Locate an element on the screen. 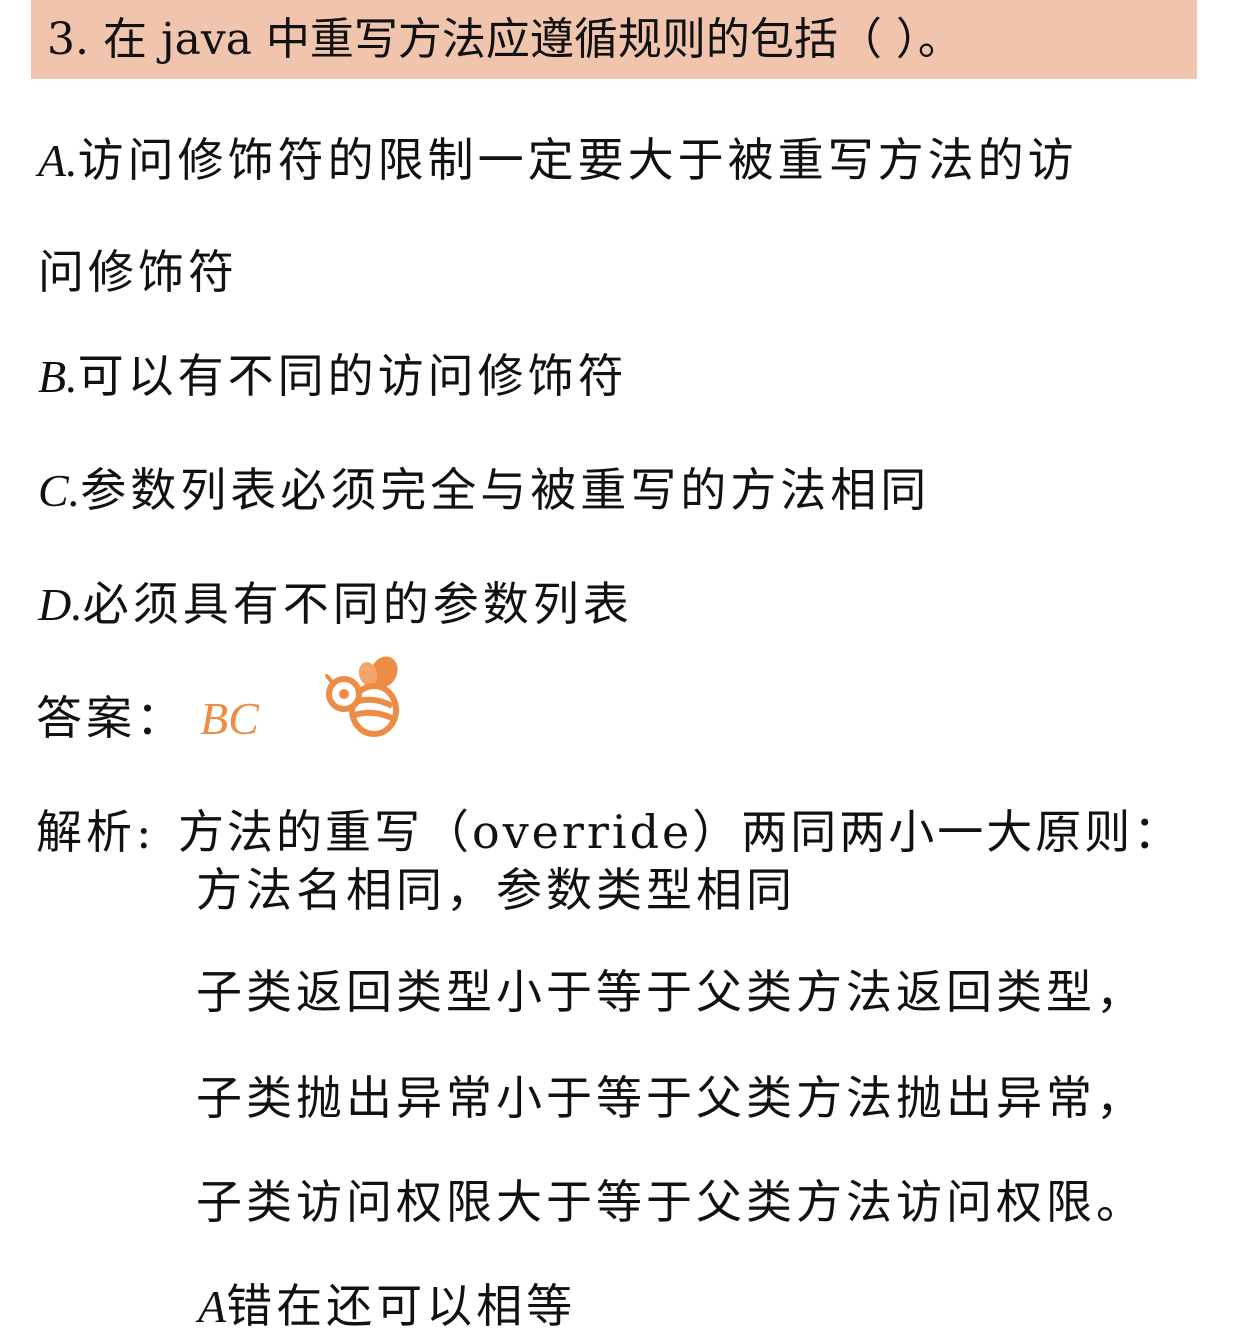 This screenshot has width=1244, height=1338. option-c-letter: C. is located at coordinates (59, 490).